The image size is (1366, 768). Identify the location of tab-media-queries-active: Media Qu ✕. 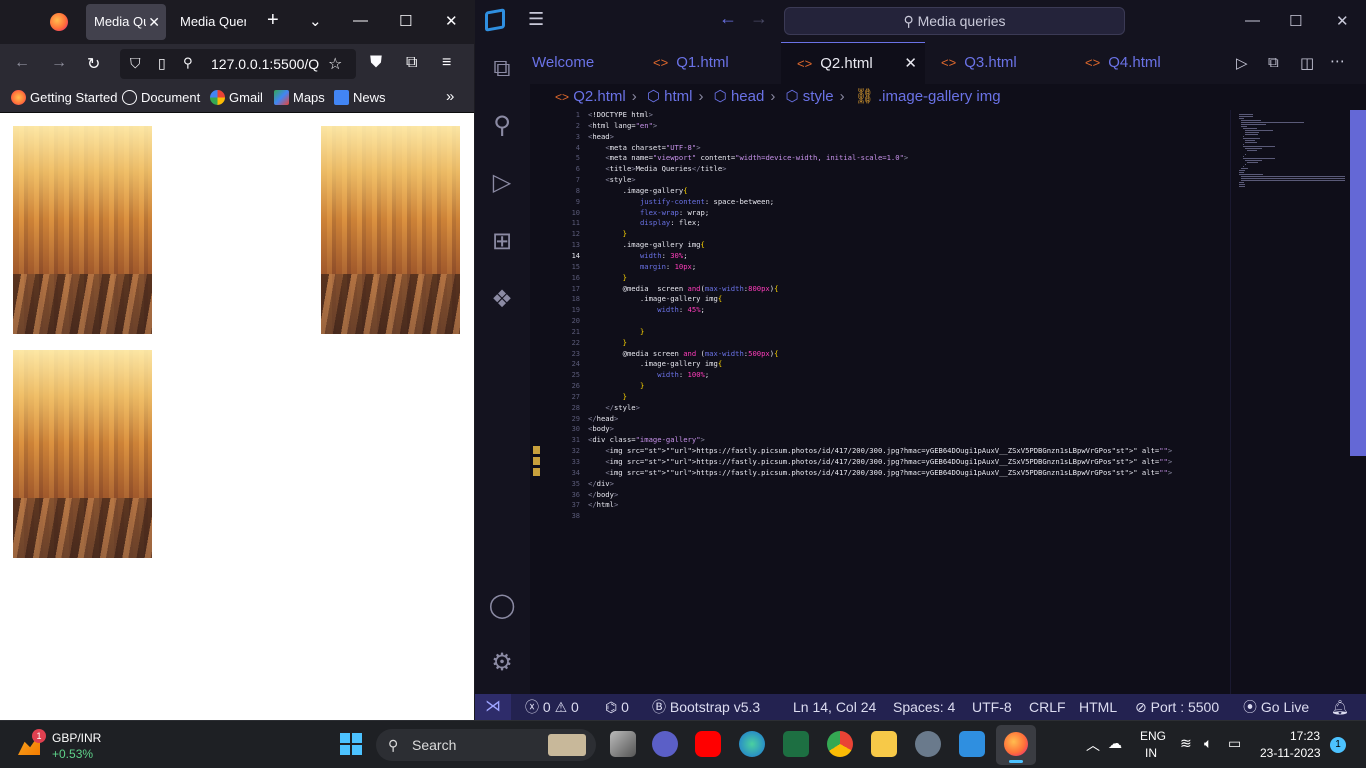
(126, 22).